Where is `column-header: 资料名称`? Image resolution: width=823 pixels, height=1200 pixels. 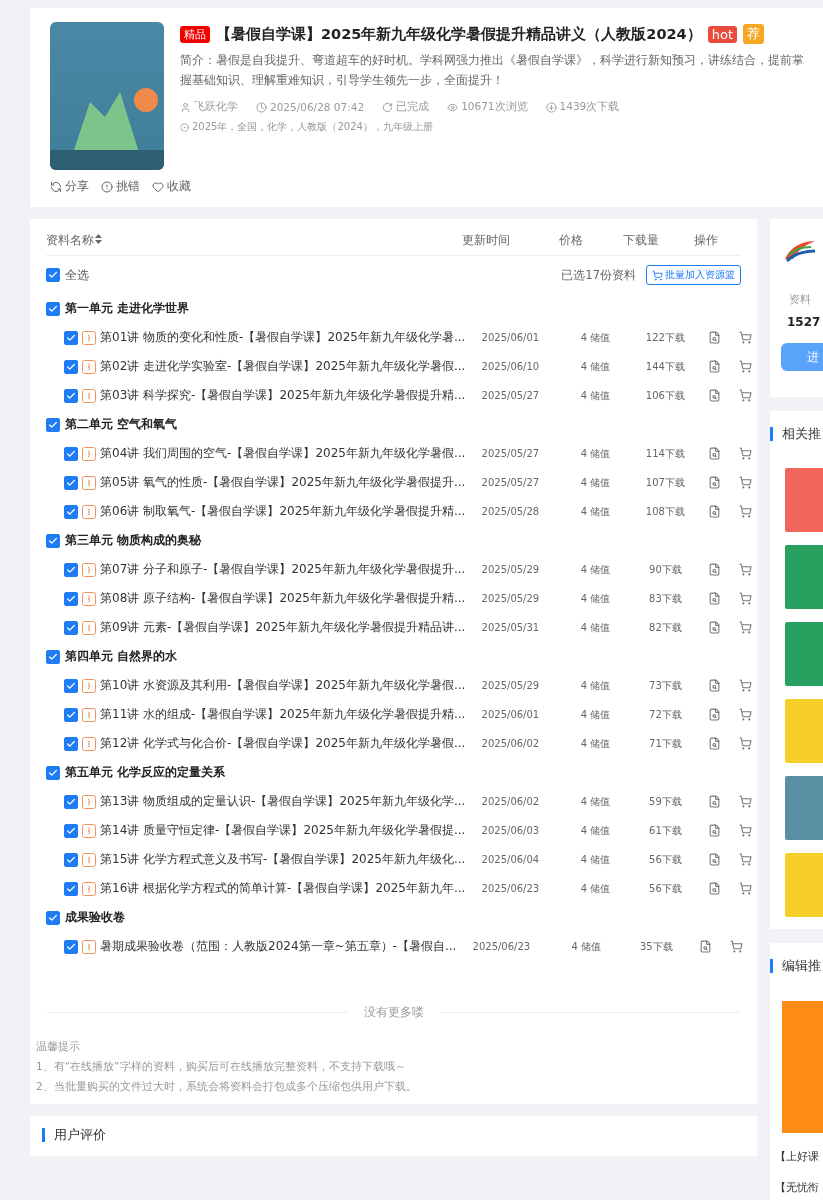 column-header: 资料名称 is located at coordinates (243, 240).